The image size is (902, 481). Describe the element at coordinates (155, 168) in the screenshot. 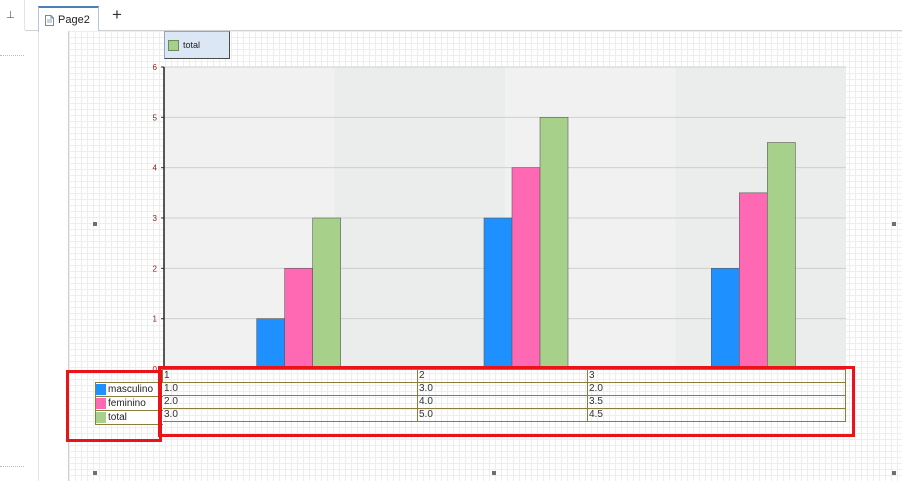

I see `y-tick-label: 4` at that location.